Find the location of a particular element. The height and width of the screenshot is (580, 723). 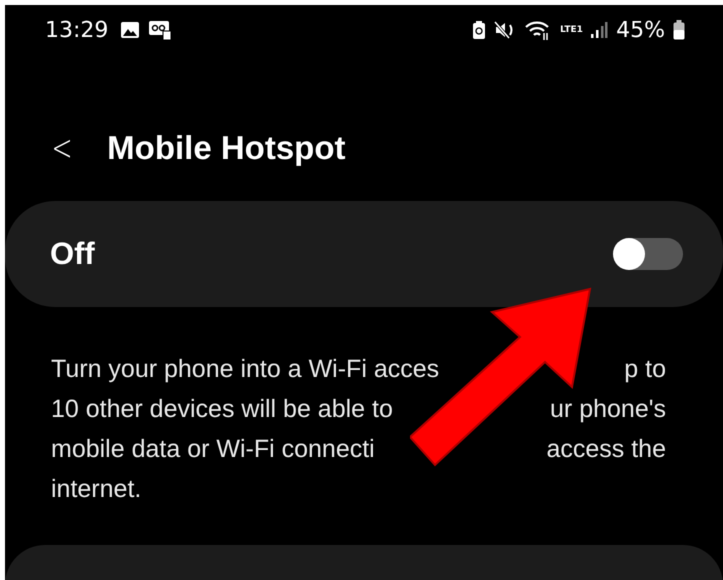

back-button: < is located at coordinates (62, 148).